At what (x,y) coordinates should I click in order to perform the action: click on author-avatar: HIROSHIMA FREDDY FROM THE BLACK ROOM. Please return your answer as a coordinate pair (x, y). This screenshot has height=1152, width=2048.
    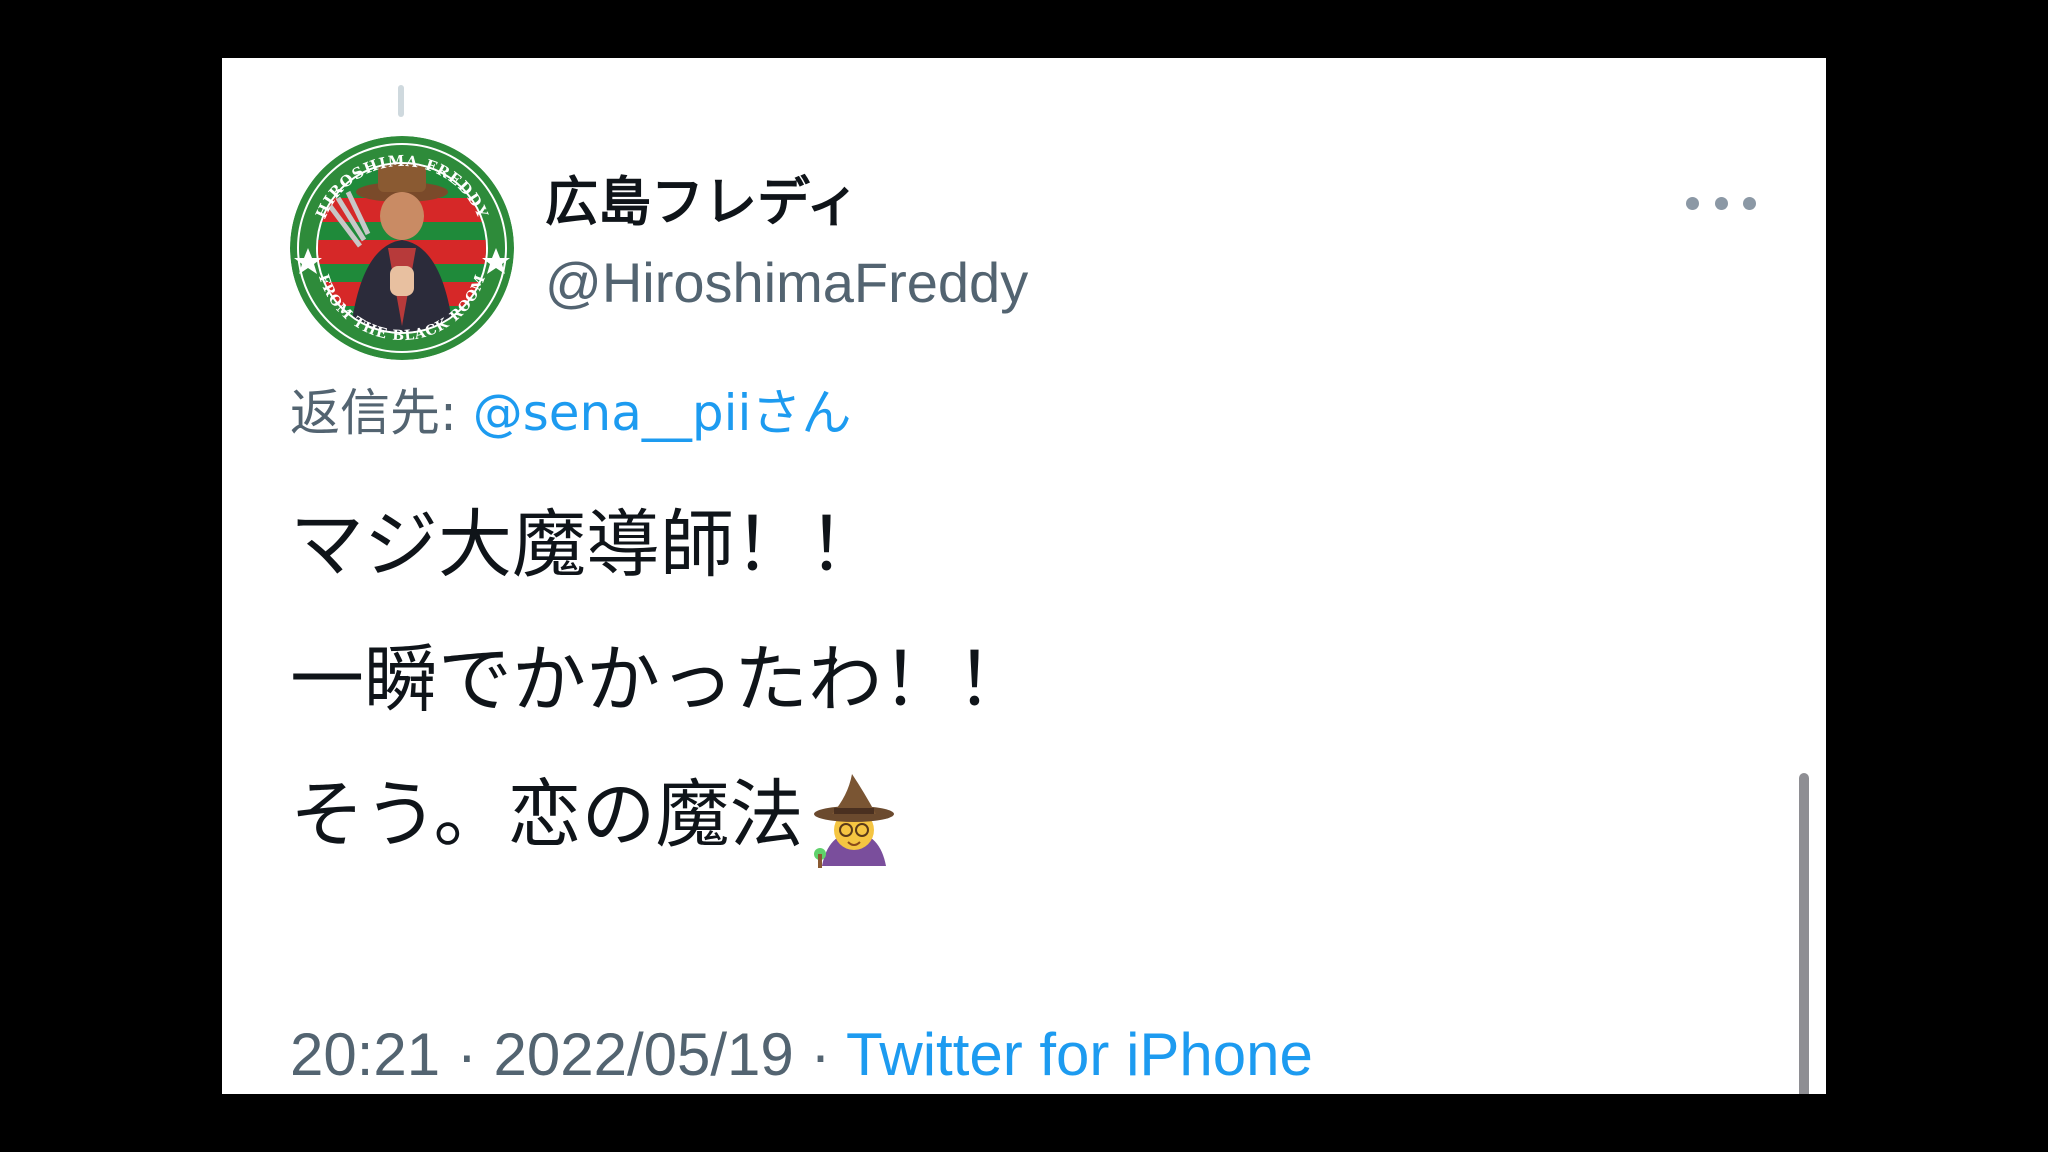
    Looking at the image, I should click on (402, 248).